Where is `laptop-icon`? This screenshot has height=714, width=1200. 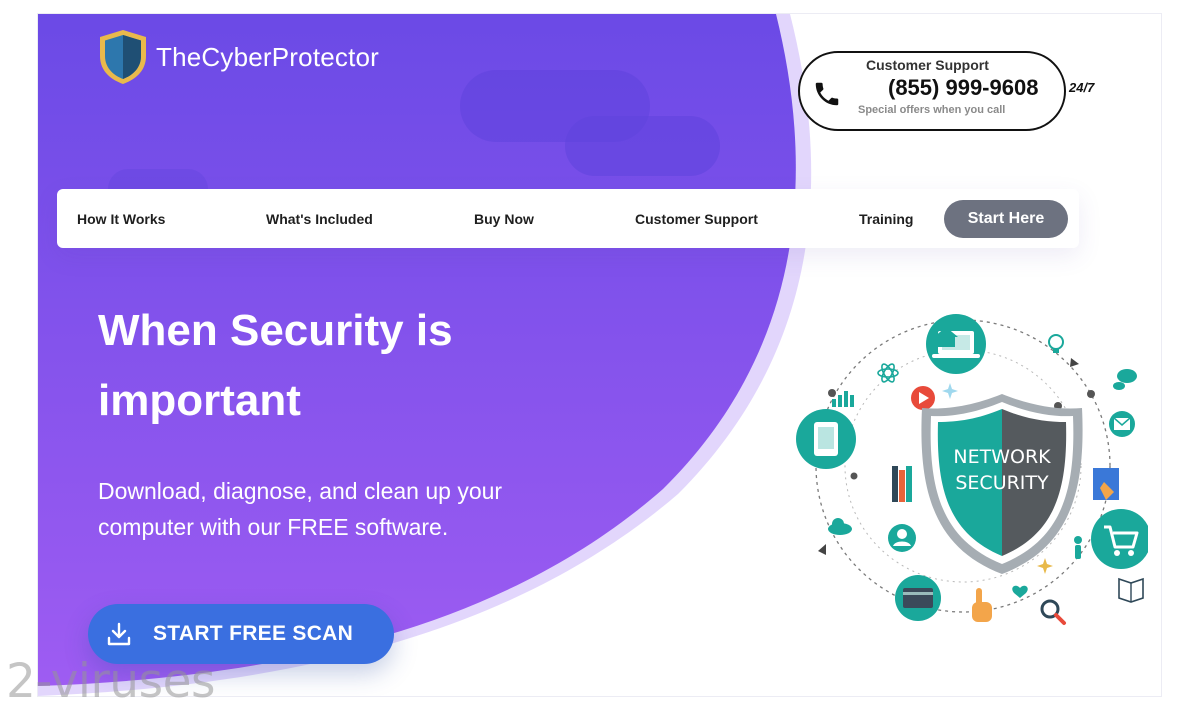
laptop-icon is located at coordinates (956, 344).